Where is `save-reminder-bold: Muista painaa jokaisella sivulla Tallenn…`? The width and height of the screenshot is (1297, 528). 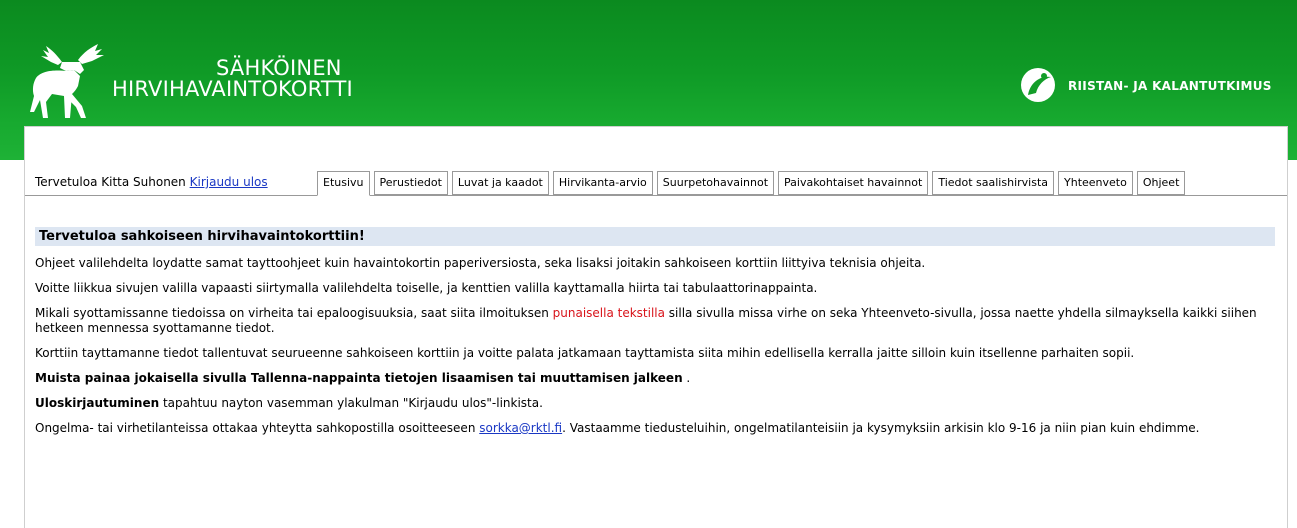
save-reminder-bold: Muista painaa jokaisella sivulla Tallenn… is located at coordinates (359, 378).